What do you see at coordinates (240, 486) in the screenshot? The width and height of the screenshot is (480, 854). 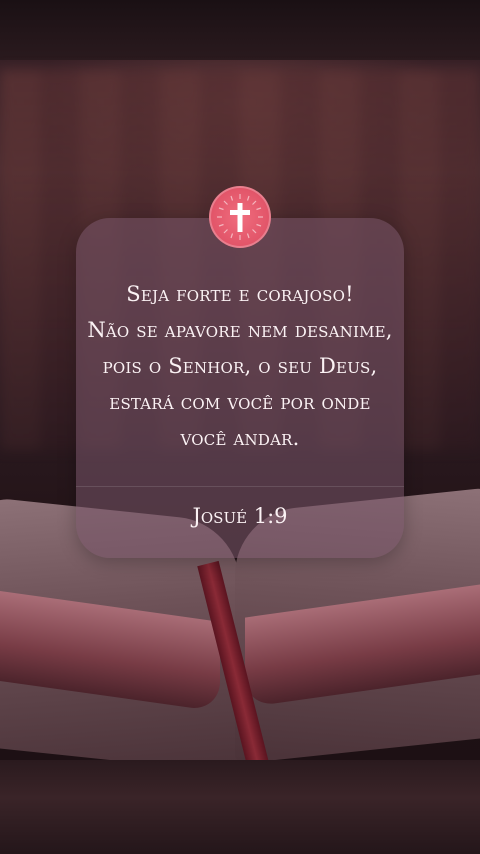 I see `card-divider` at bounding box center [240, 486].